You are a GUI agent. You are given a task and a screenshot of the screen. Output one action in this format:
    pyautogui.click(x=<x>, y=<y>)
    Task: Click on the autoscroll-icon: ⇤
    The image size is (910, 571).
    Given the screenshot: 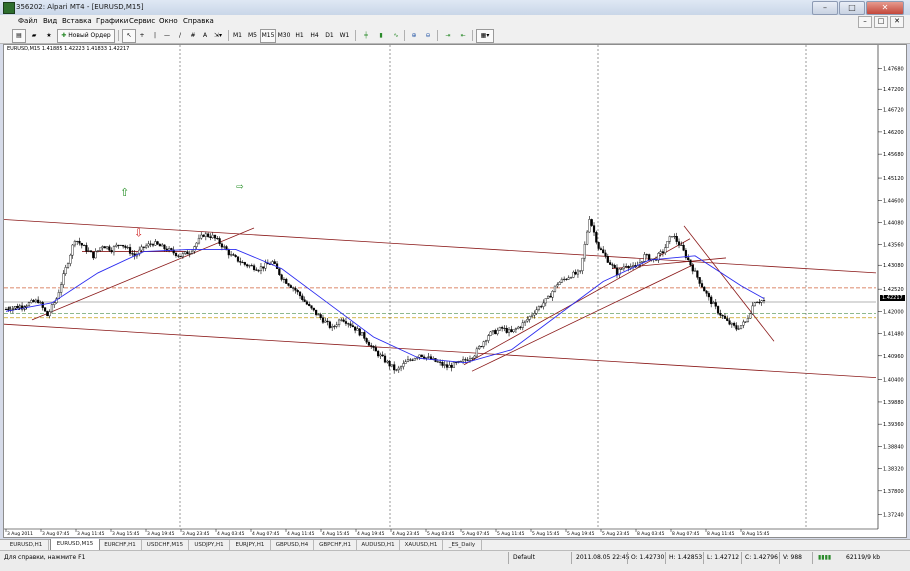 What is the action you would take?
    pyautogui.click(x=463, y=36)
    